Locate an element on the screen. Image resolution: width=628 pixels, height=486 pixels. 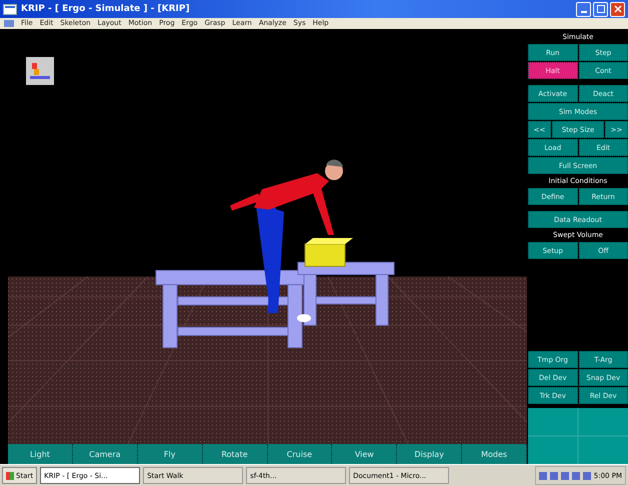
maximize-button is located at coordinates (600, 9).